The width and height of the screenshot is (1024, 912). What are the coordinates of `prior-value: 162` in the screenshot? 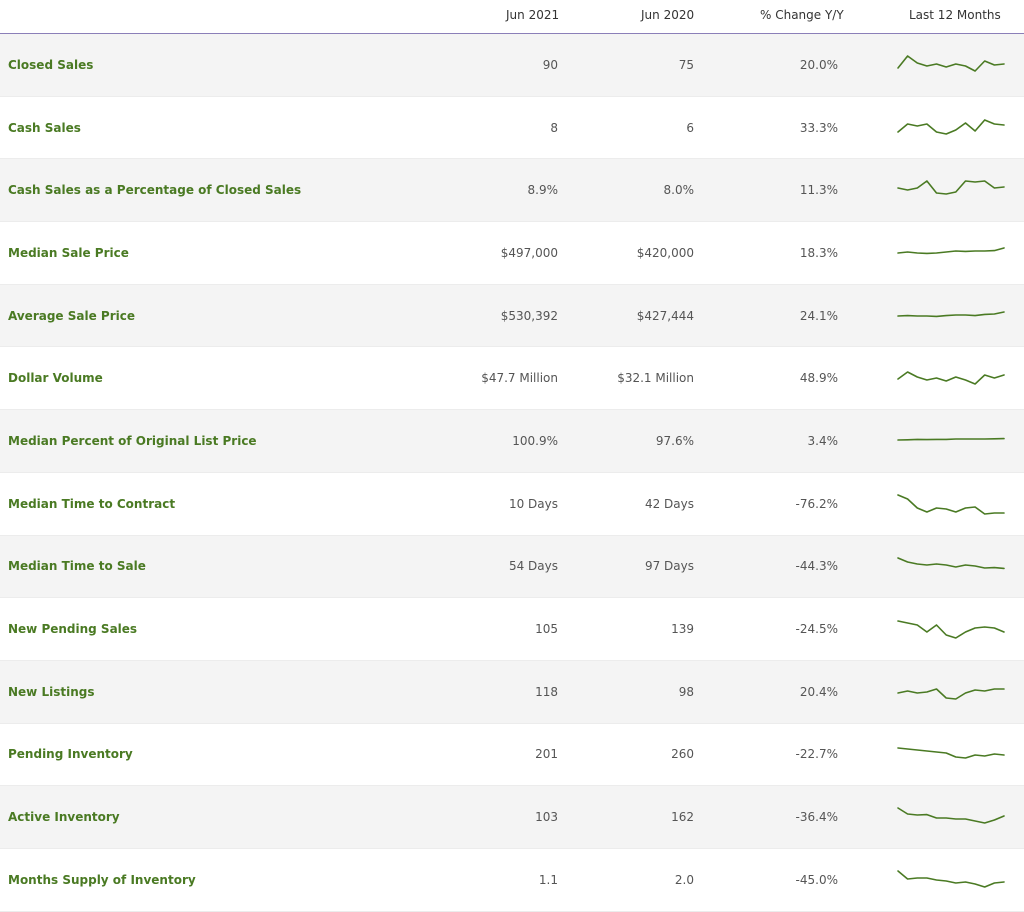 It's located at (682, 817).